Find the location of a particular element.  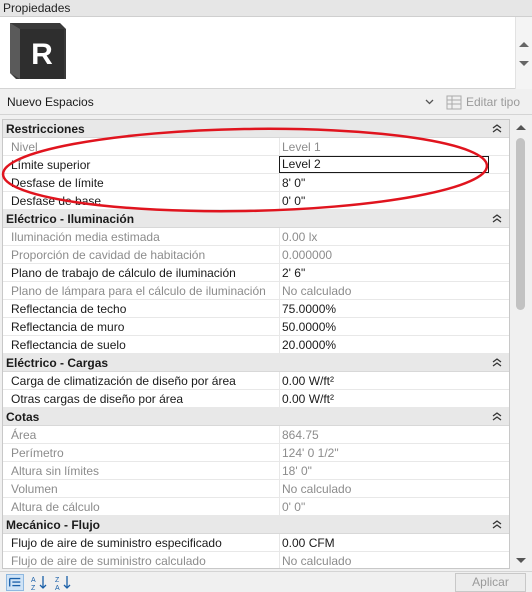

revit-logo-icon: R is located at coordinates (38, 51).